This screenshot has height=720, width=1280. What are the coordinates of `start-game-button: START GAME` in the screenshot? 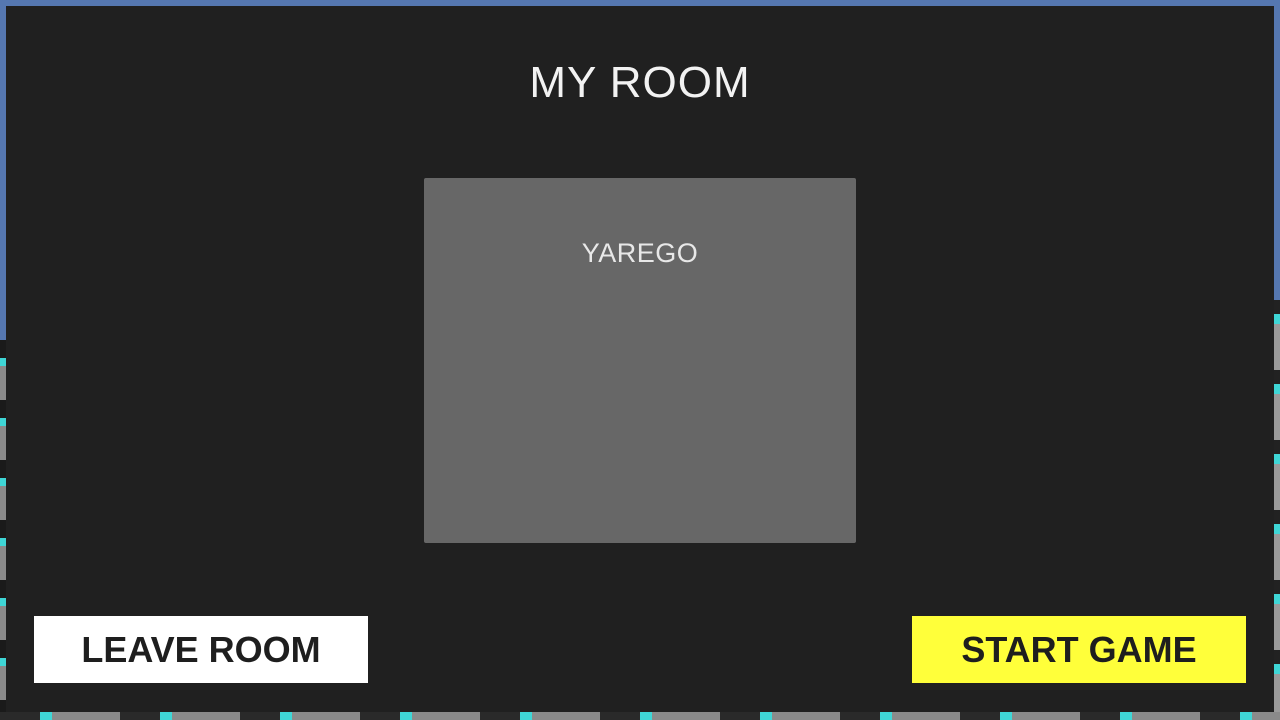 It's located at (1079, 649).